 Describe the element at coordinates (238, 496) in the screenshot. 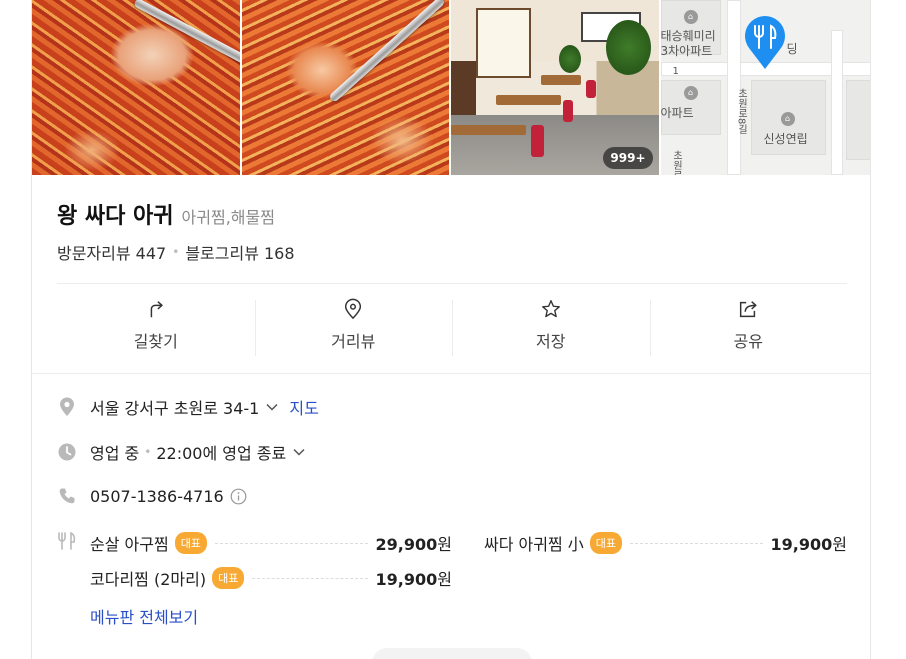

I see `info-icon` at that location.